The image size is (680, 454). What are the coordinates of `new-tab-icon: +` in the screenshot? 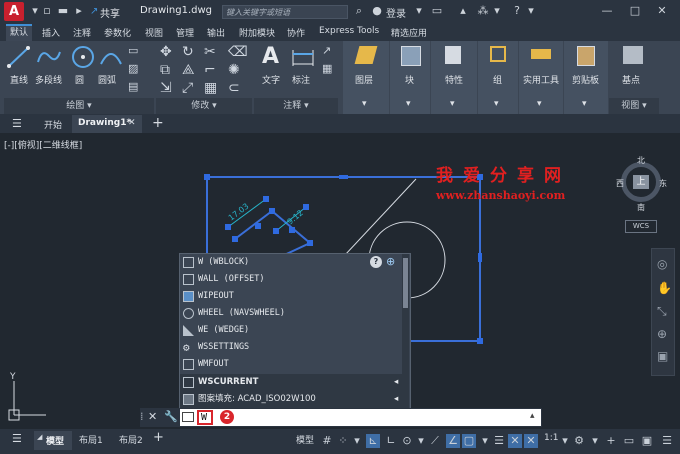 It's located at (158, 123).